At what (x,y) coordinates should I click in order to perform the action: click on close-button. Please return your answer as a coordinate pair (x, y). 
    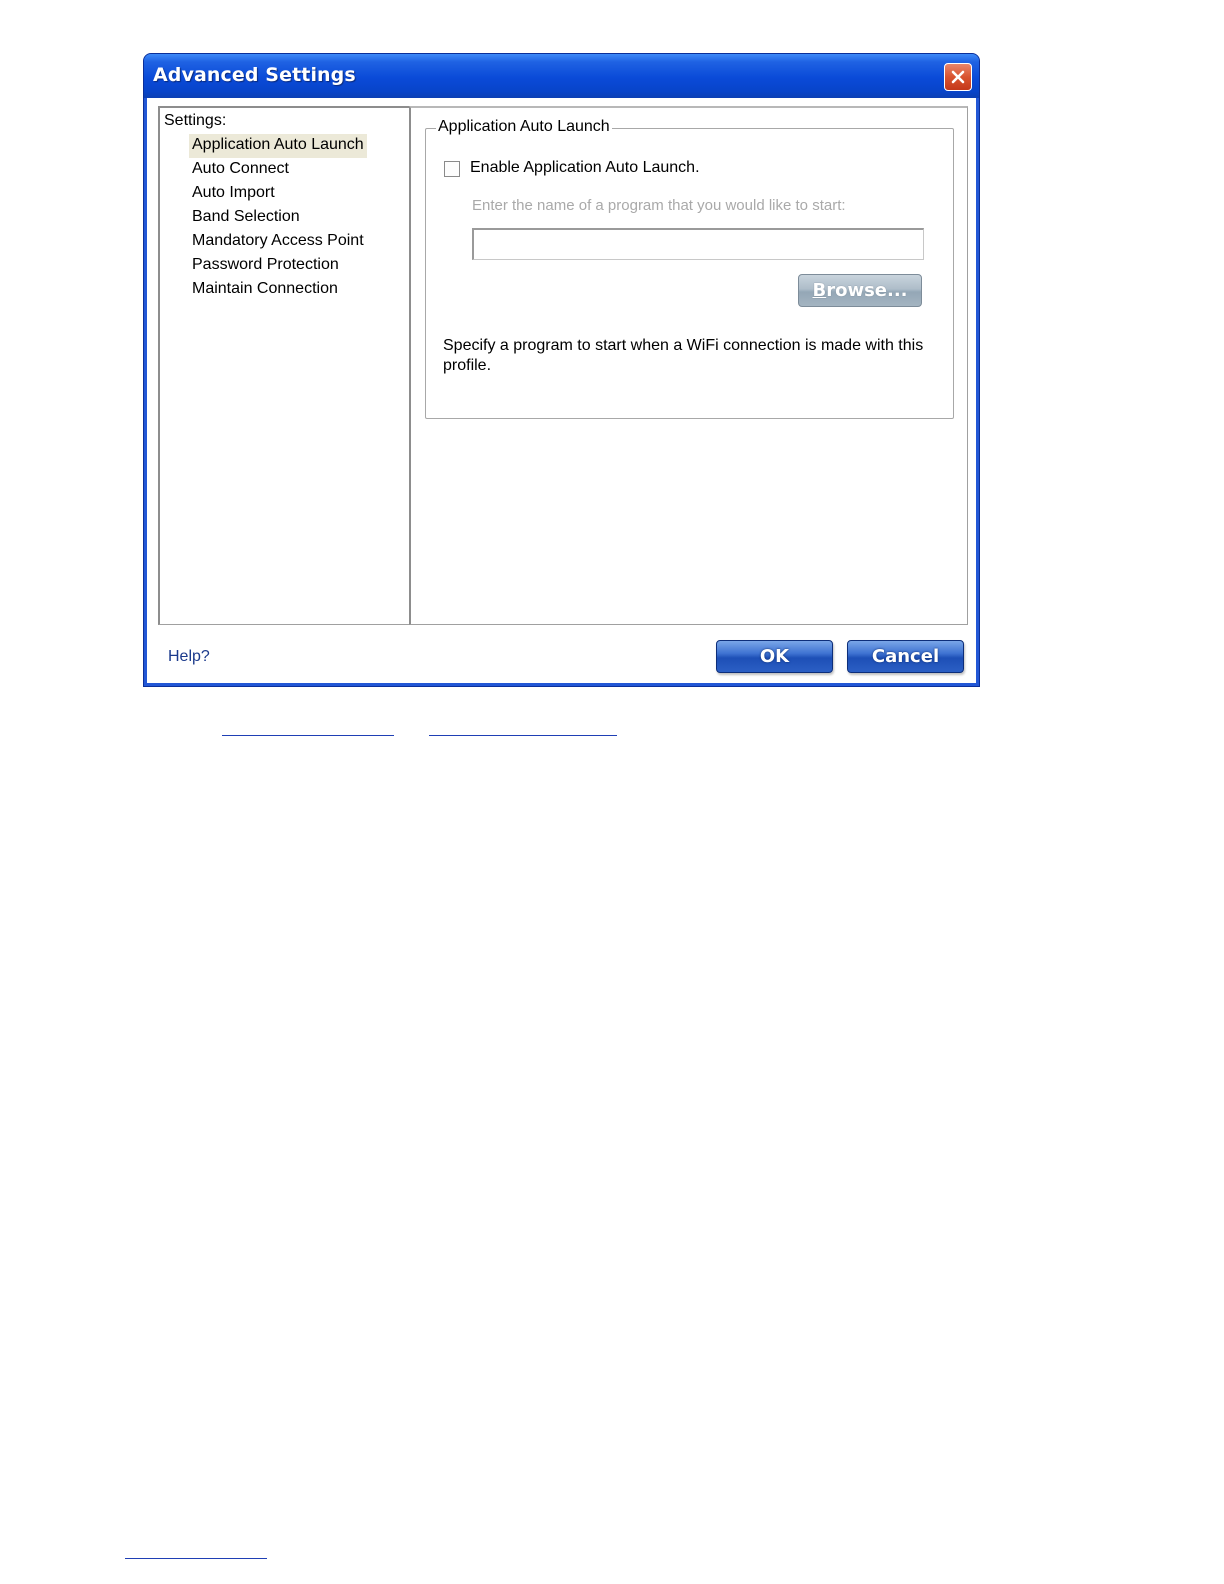
    Looking at the image, I should click on (958, 77).